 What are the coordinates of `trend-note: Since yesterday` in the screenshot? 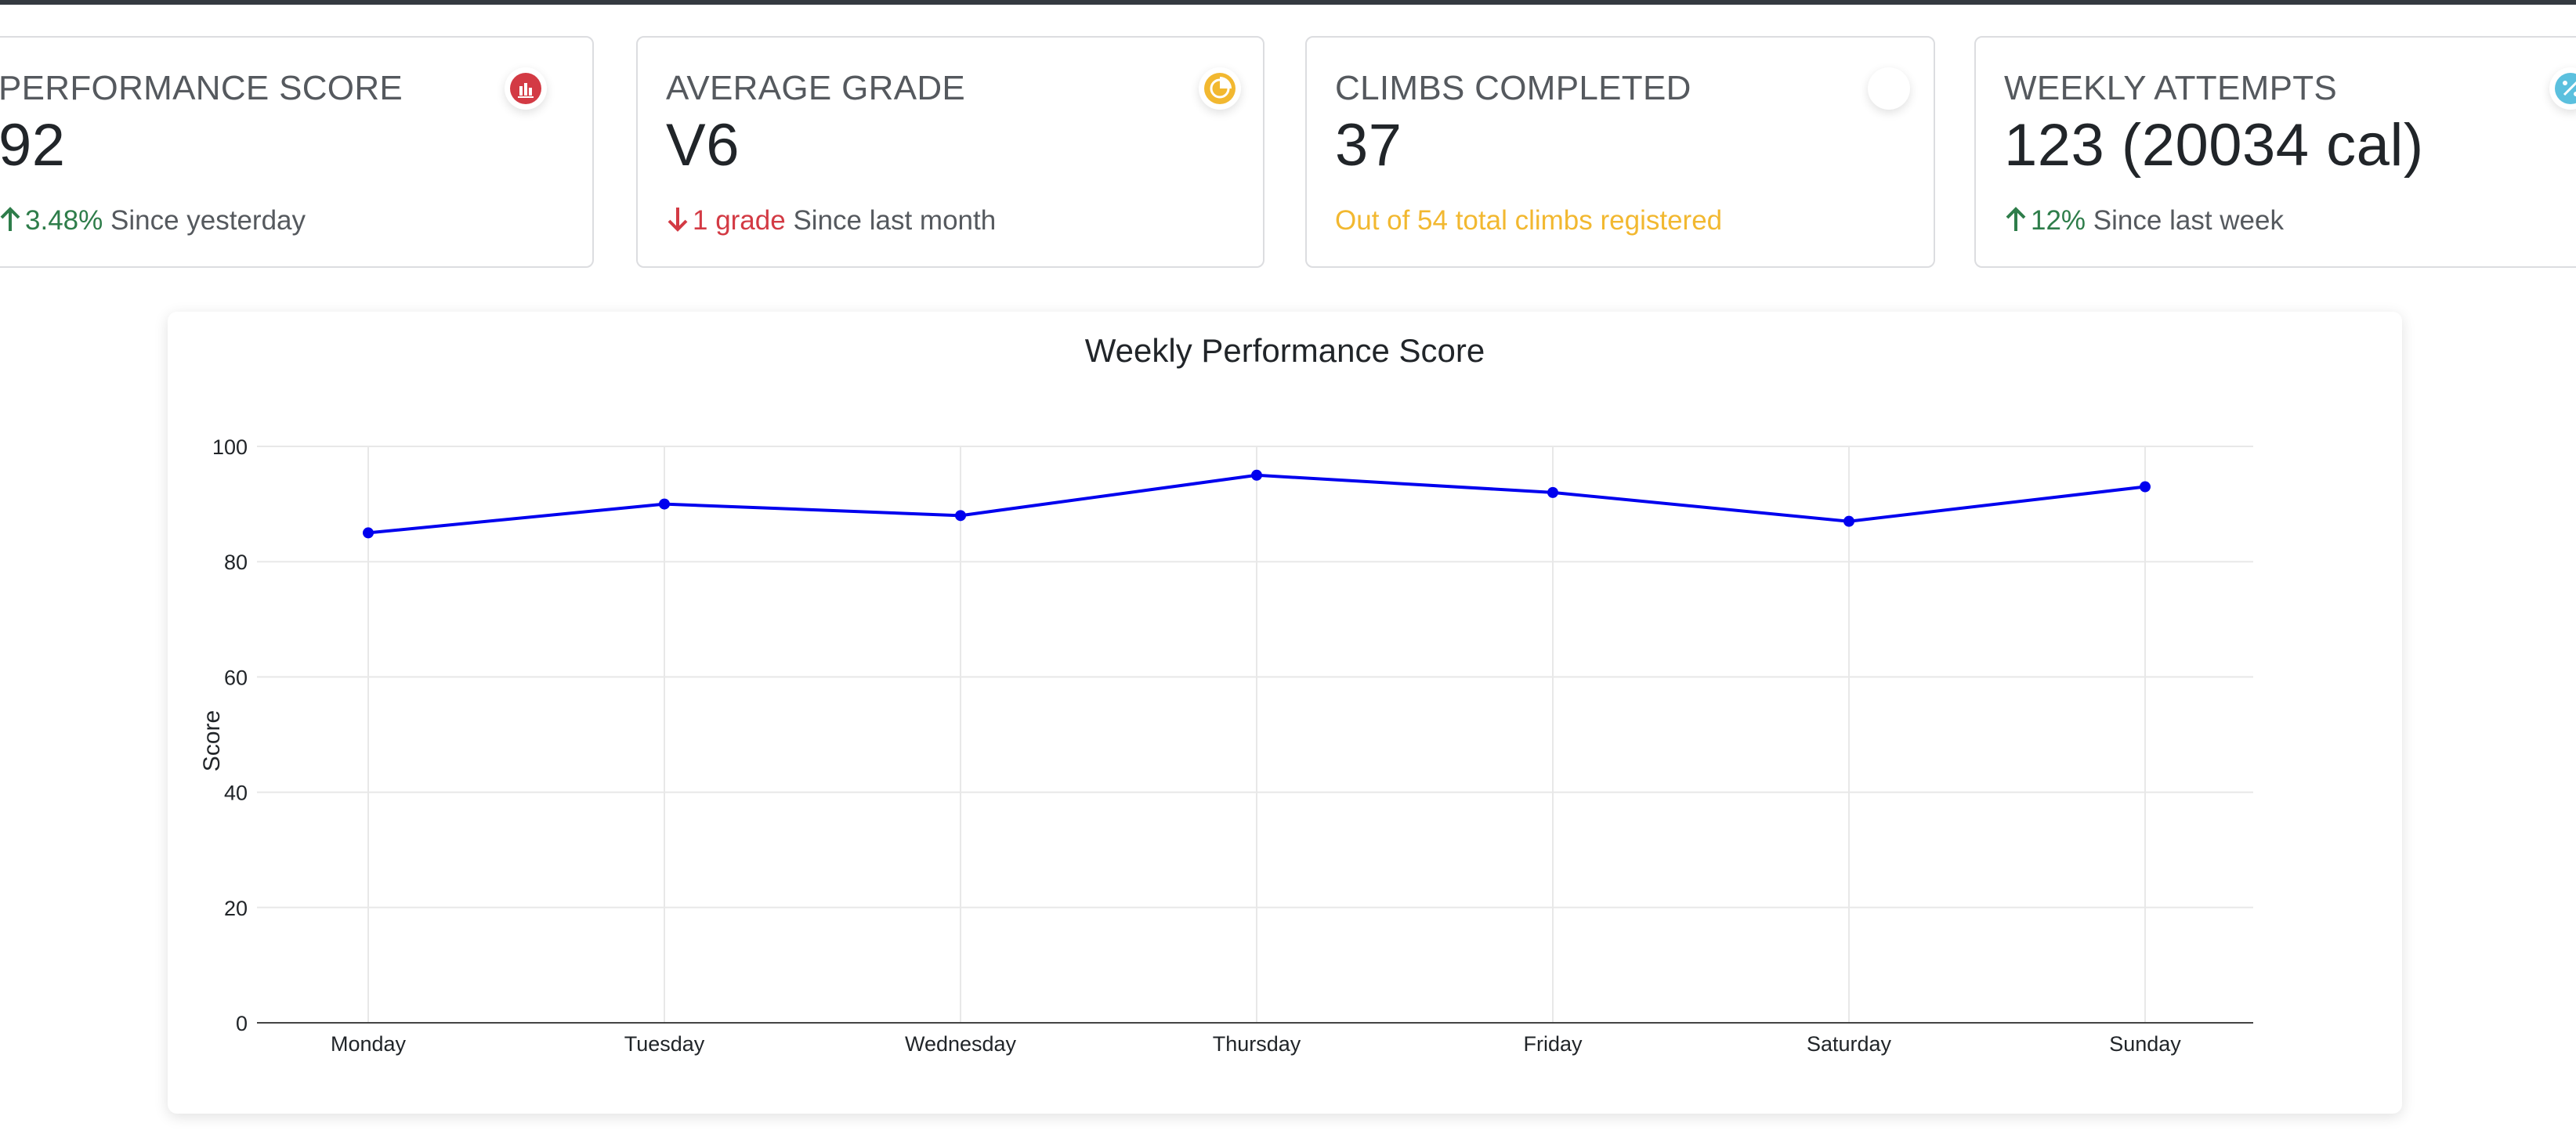 It's located at (208, 220).